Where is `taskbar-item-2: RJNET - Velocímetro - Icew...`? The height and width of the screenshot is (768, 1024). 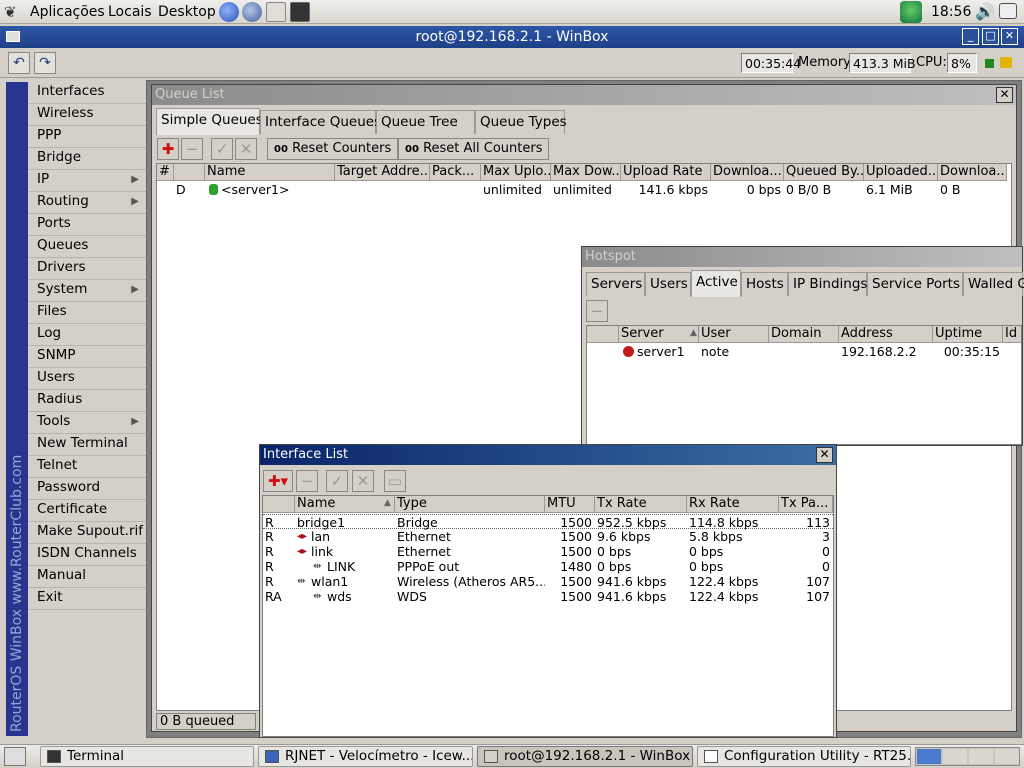
taskbar-item-2: RJNET - Velocímetro - Icew... is located at coordinates (365, 756).